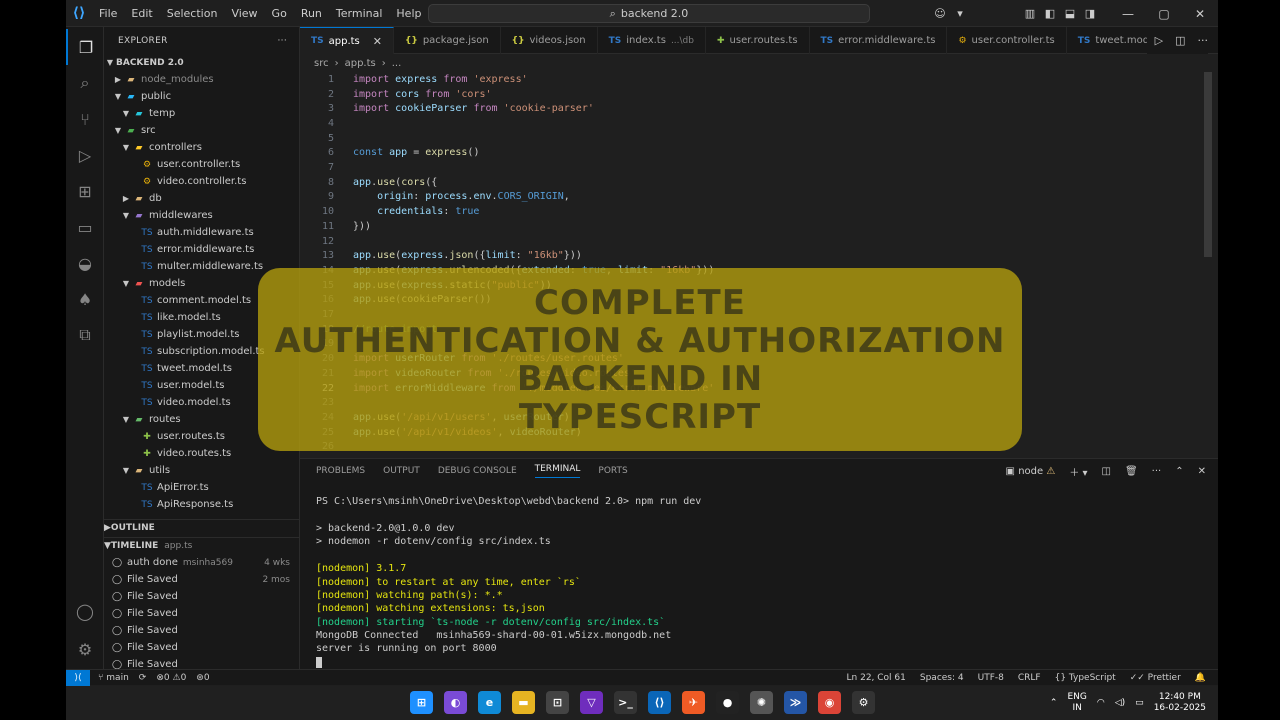 The image size is (1280, 720). Describe the element at coordinates (1030, 13) in the screenshot. I see `layout-icon: ▥` at that location.